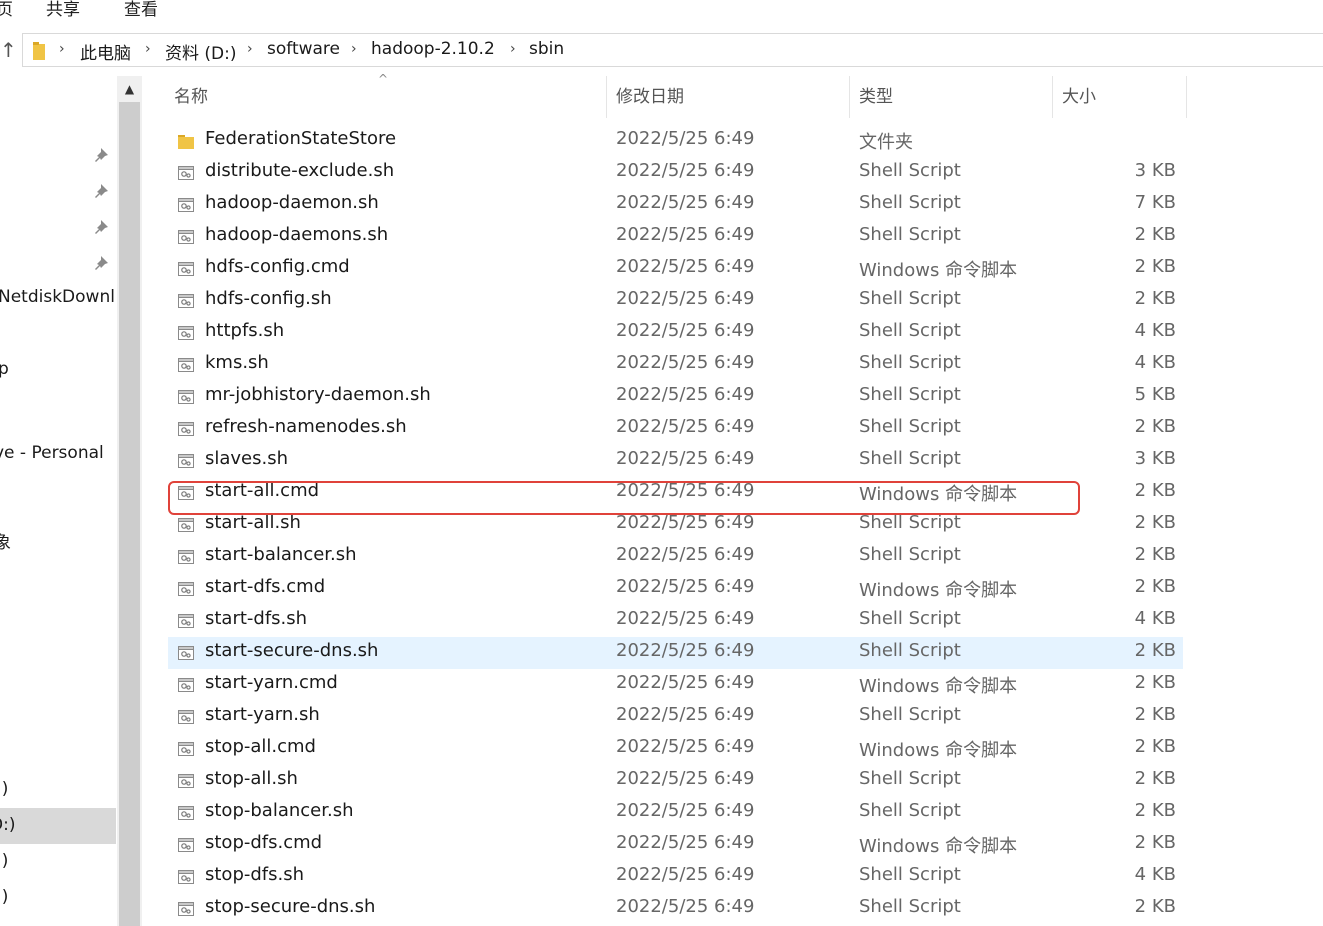 The height and width of the screenshot is (926, 1323). What do you see at coordinates (951, 97) in the screenshot?
I see `column-type: 类型` at bounding box center [951, 97].